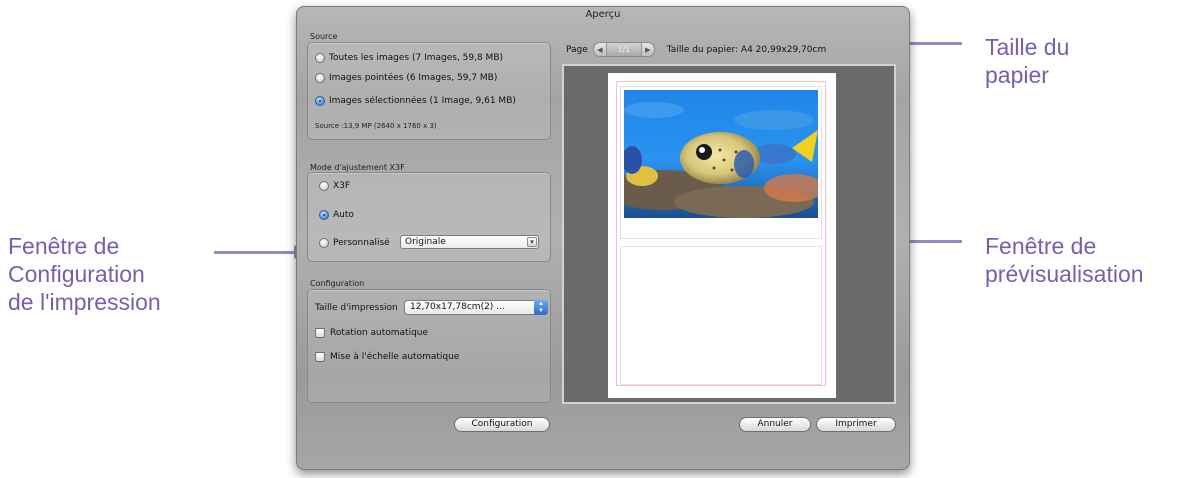 This screenshot has height=478, width=1184. What do you see at coordinates (376, 126) in the screenshot?
I see `source-info: Source :13,9 MP (2640 x 1760 x 3)` at bounding box center [376, 126].